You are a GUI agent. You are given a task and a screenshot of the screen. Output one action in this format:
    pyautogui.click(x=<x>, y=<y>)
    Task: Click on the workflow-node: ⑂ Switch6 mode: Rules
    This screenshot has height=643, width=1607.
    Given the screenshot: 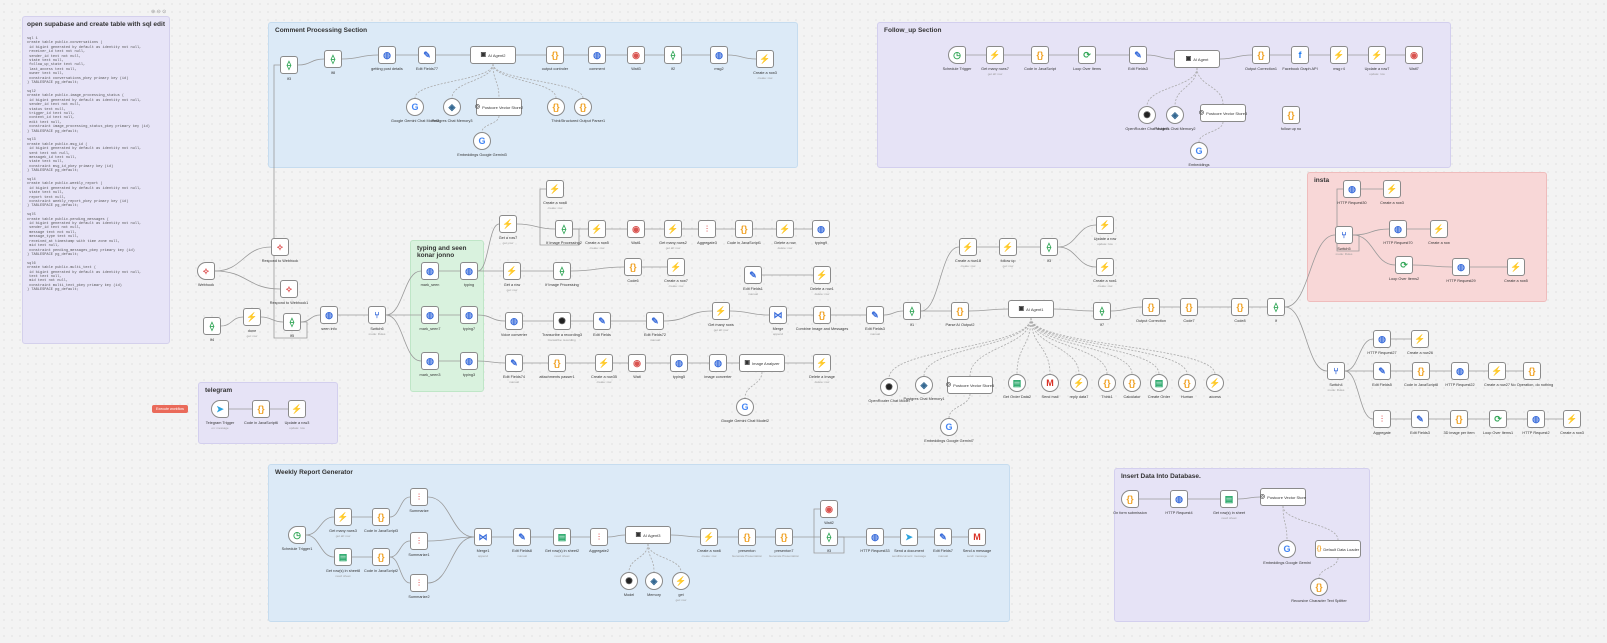 What is the action you would take?
    pyautogui.click(x=377, y=321)
    